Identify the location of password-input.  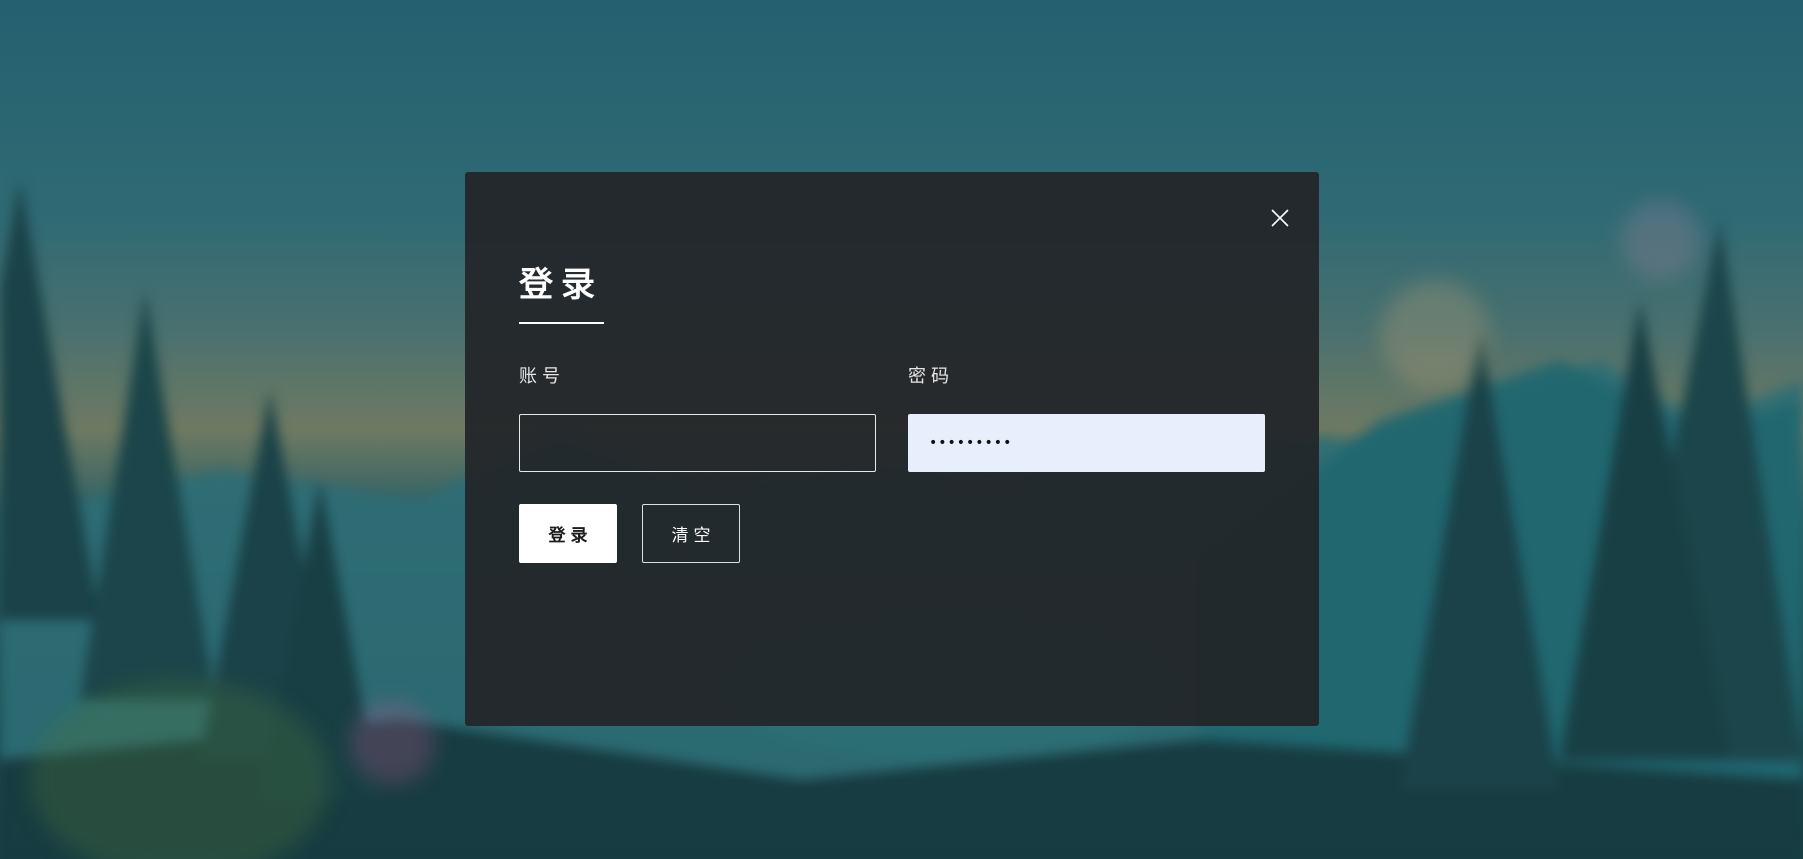
(1086, 443).